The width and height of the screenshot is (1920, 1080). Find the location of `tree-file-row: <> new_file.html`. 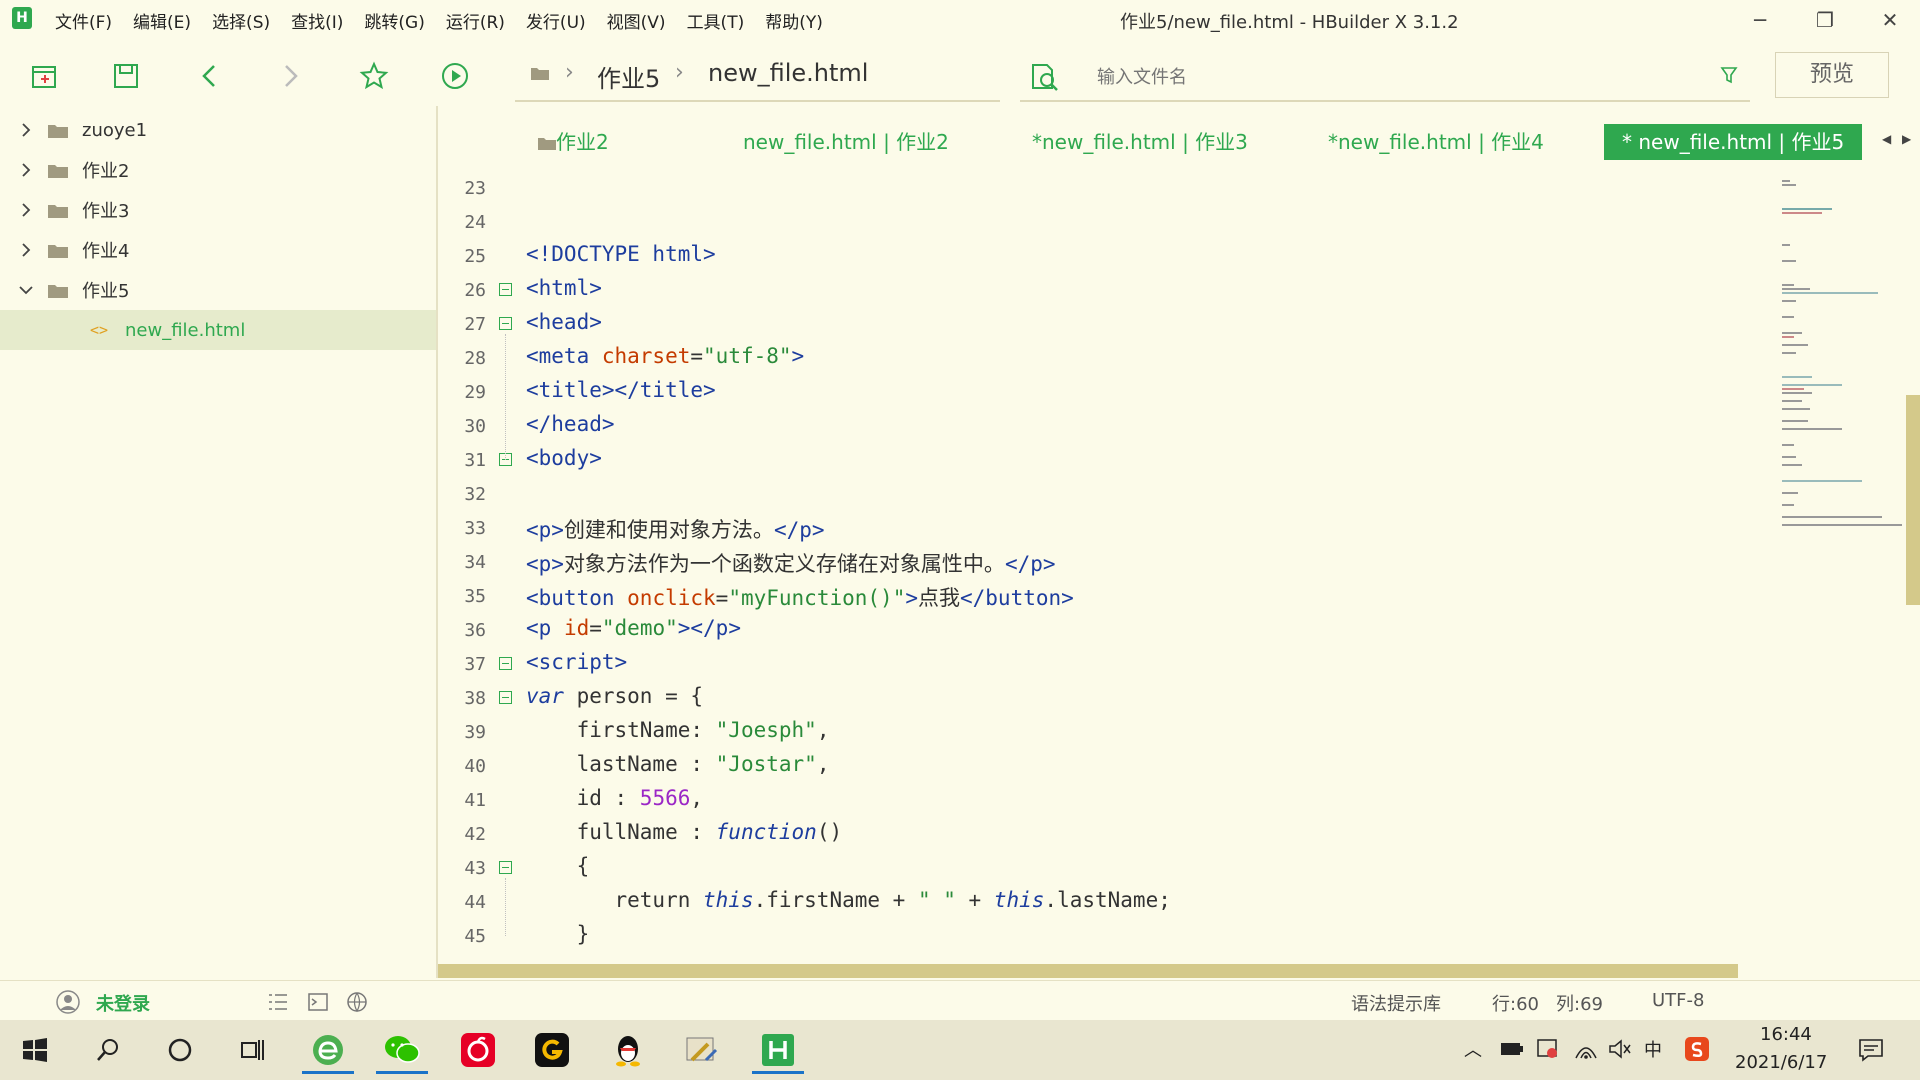

tree-file-row: <> new_file.html is located at coordinates (218, 330).